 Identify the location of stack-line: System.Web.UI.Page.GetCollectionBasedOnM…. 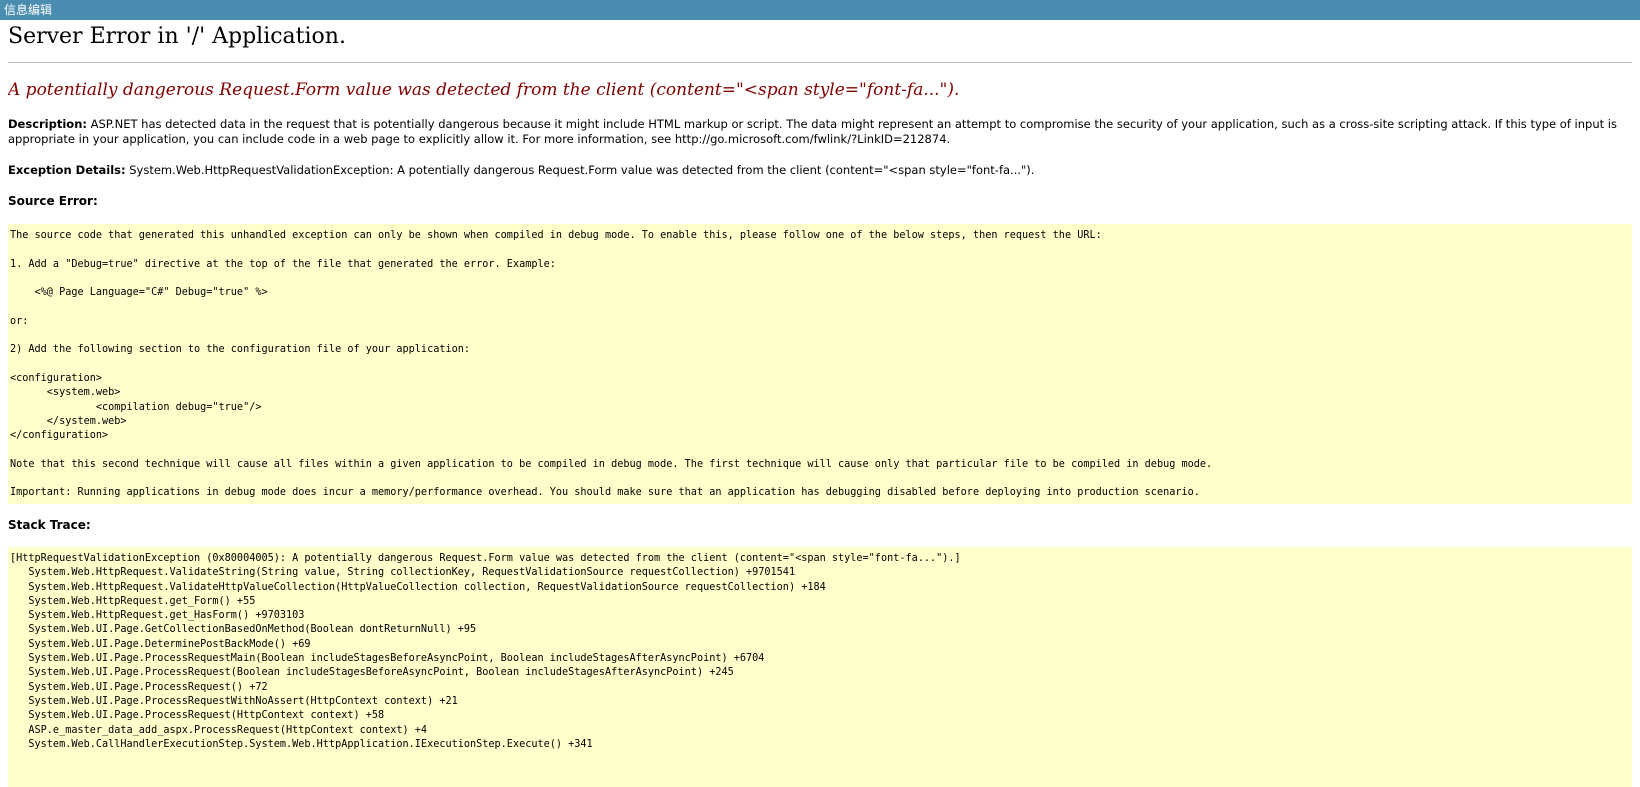
(243, 630).